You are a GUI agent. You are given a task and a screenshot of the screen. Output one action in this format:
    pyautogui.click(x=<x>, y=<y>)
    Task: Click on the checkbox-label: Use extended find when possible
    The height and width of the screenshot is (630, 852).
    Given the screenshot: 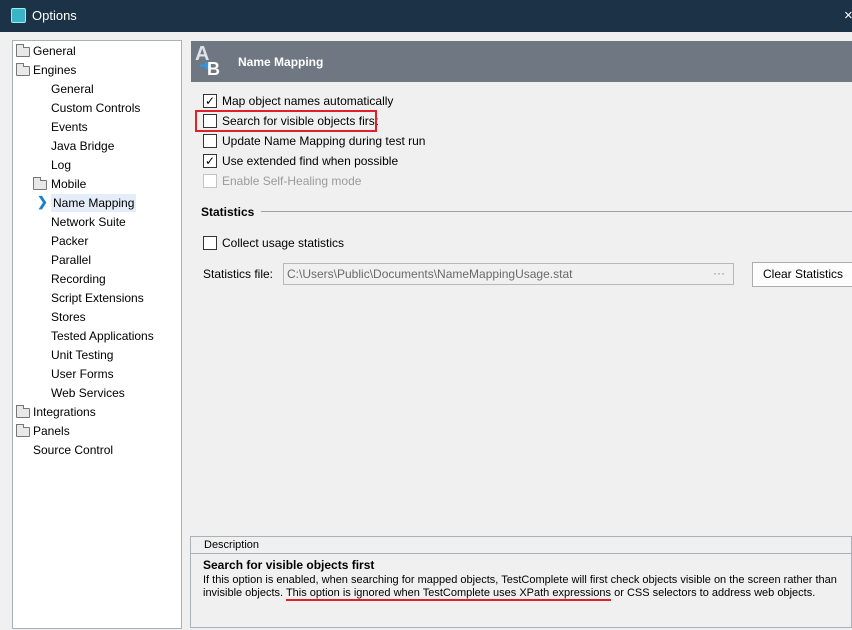 What is the action you would take?
    pyautogui.click(x=310, y=161)
    